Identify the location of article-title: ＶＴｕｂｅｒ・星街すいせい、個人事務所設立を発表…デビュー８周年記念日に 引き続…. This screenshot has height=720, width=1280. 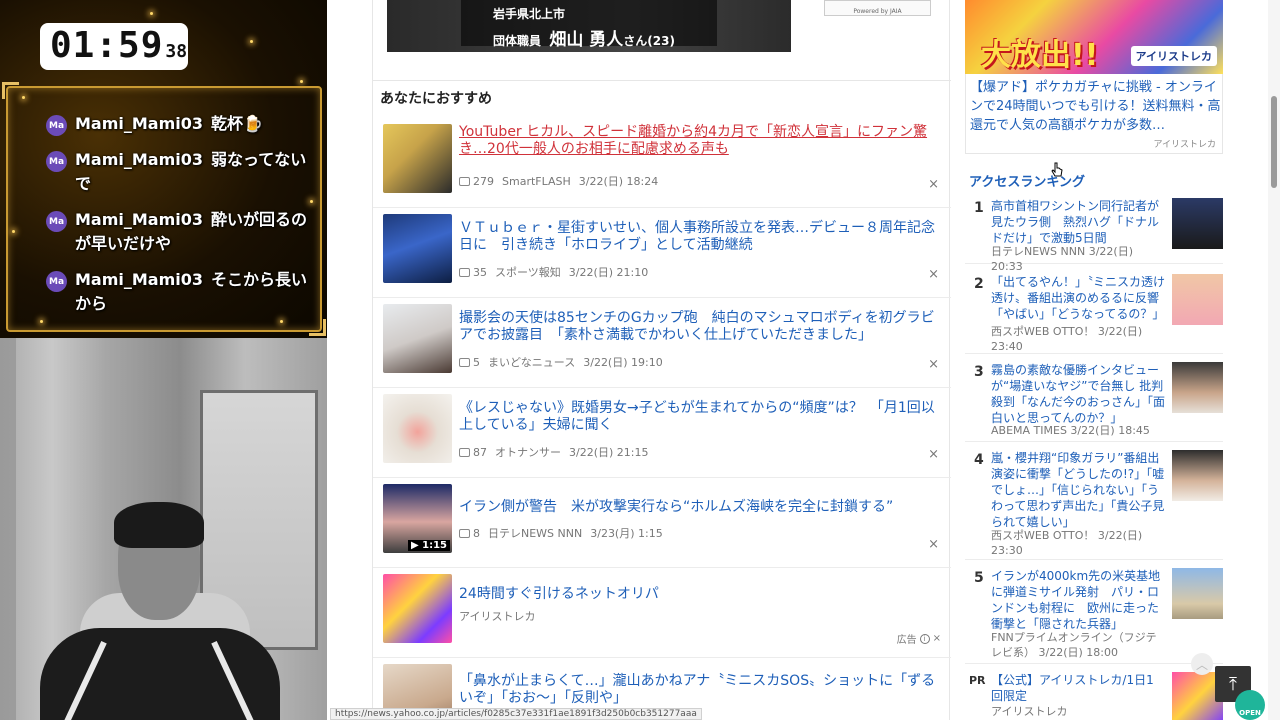
(702, 237).